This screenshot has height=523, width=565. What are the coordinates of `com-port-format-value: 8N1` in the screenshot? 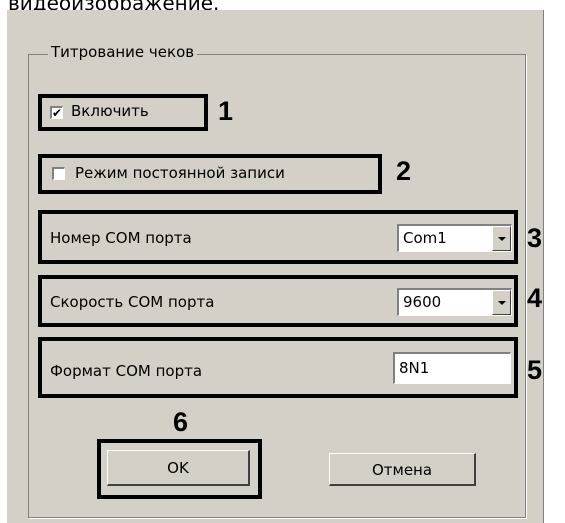 It's located at (414, 368).